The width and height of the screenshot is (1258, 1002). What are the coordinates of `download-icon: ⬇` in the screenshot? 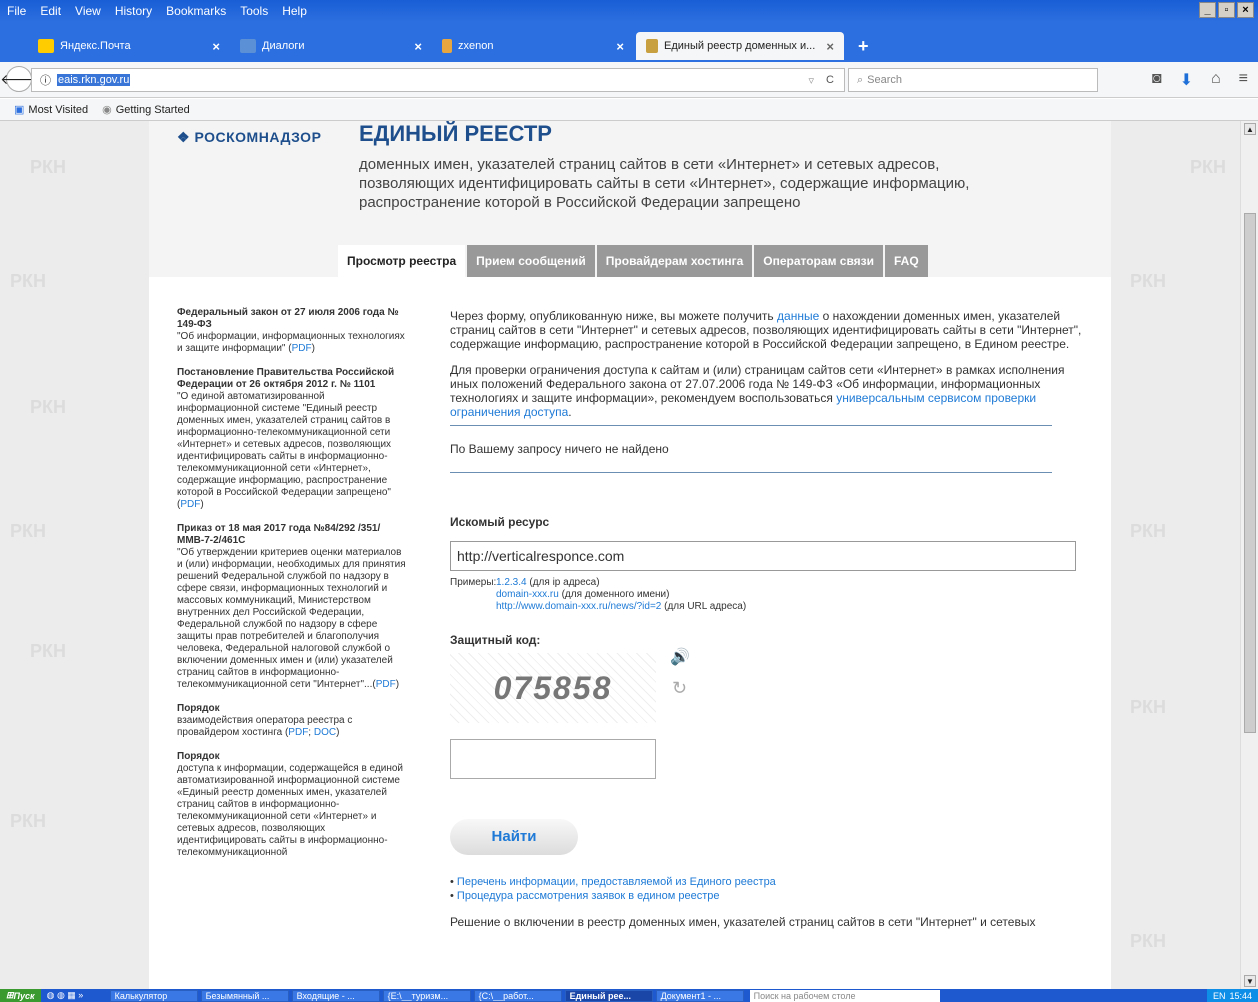 It's located at (1186, 80).